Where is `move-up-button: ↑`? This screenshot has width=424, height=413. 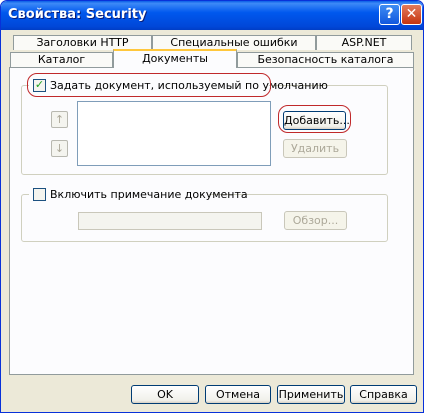 move-up-button: ↑ is located at coordinates (59, 119).